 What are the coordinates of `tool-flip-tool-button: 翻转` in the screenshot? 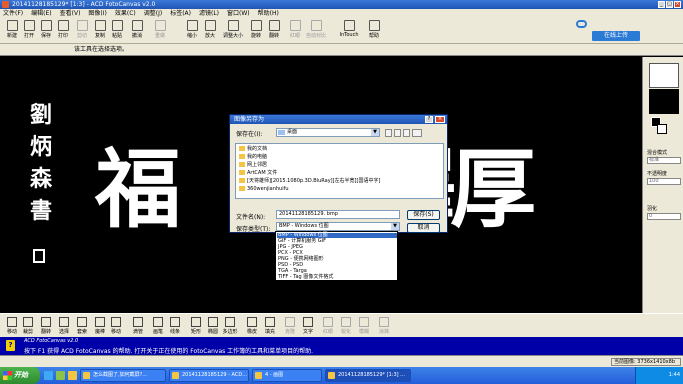 It's located at (46, 327).